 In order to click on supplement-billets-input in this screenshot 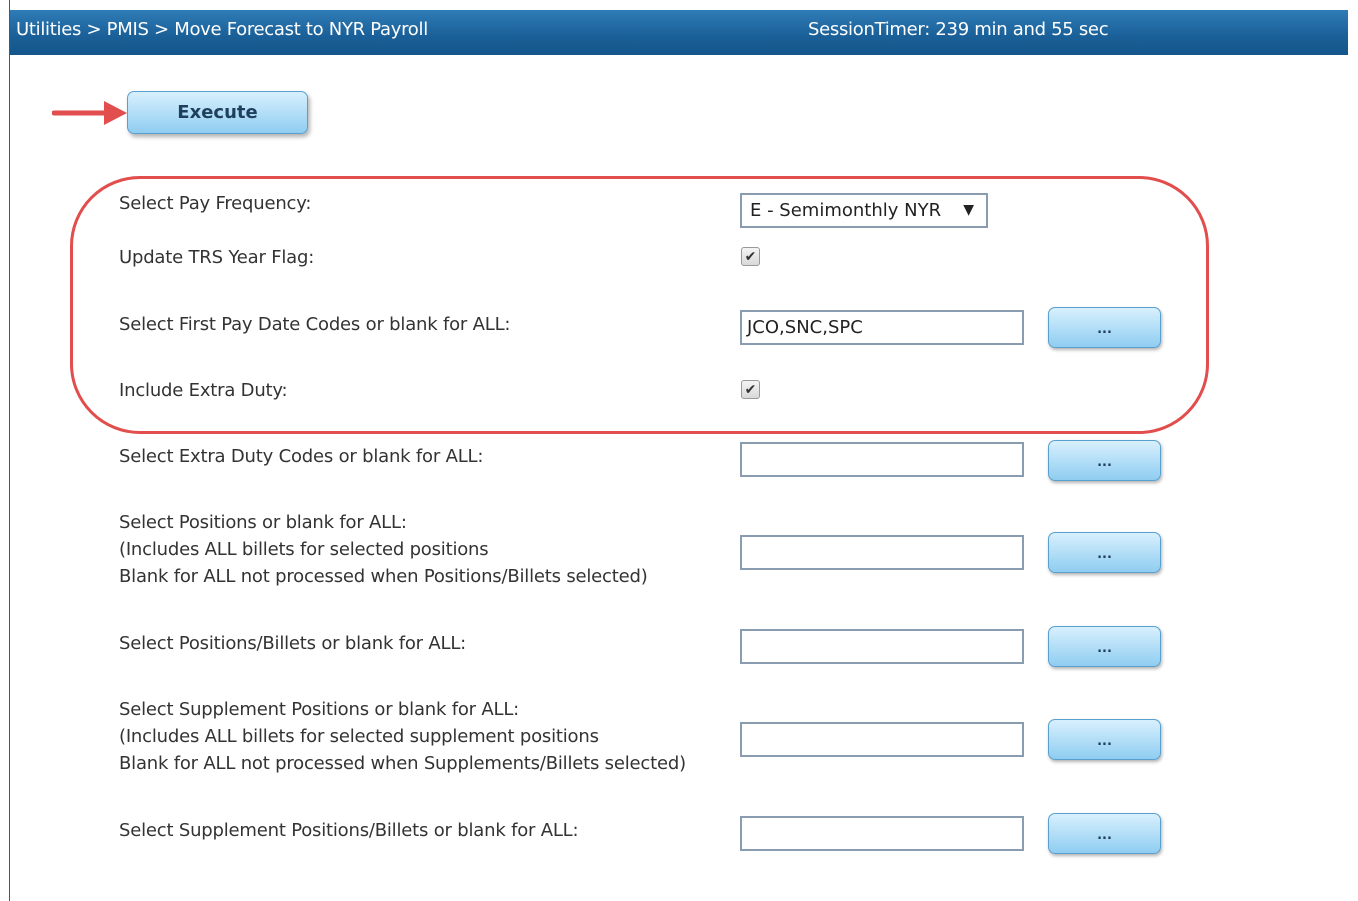, I will do `click(882, 833)`.